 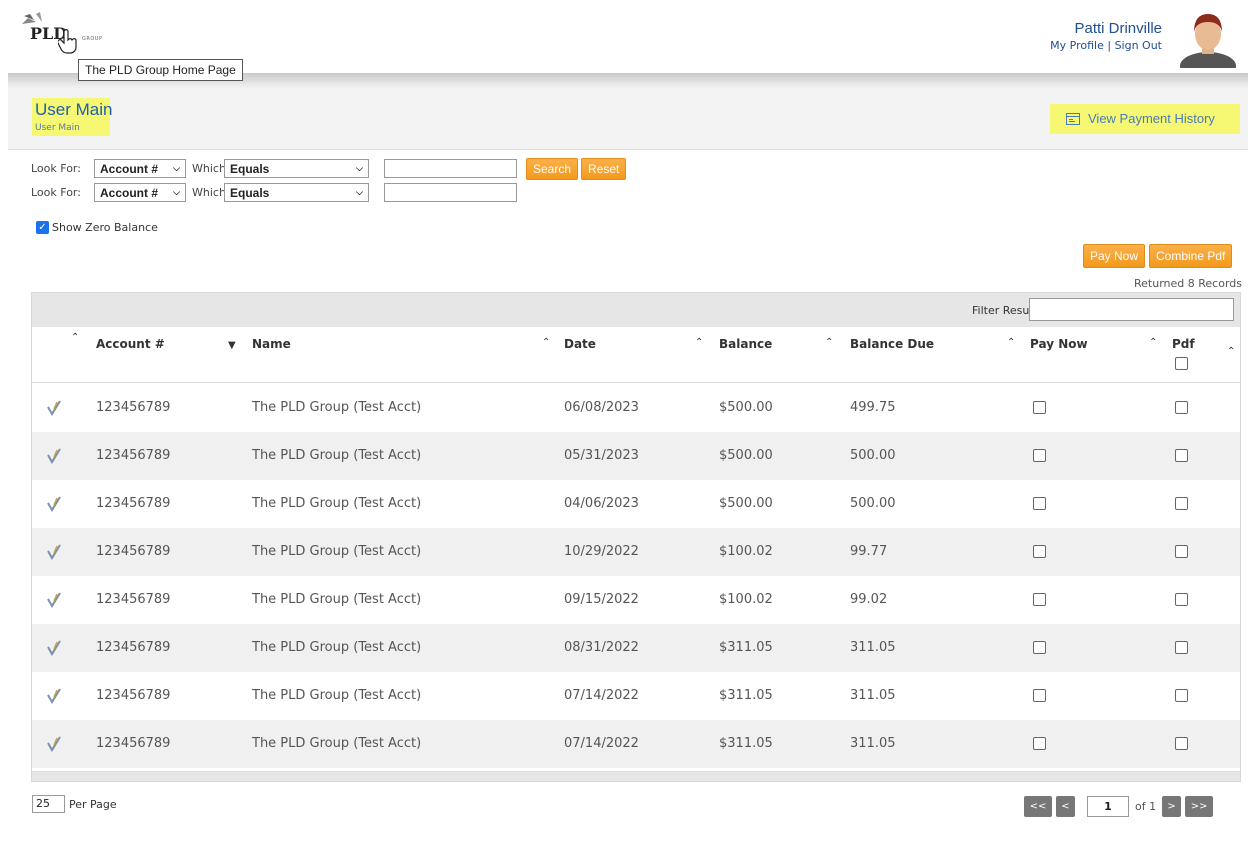 I want to click on search-button: Search, so click(x=552, y=168).